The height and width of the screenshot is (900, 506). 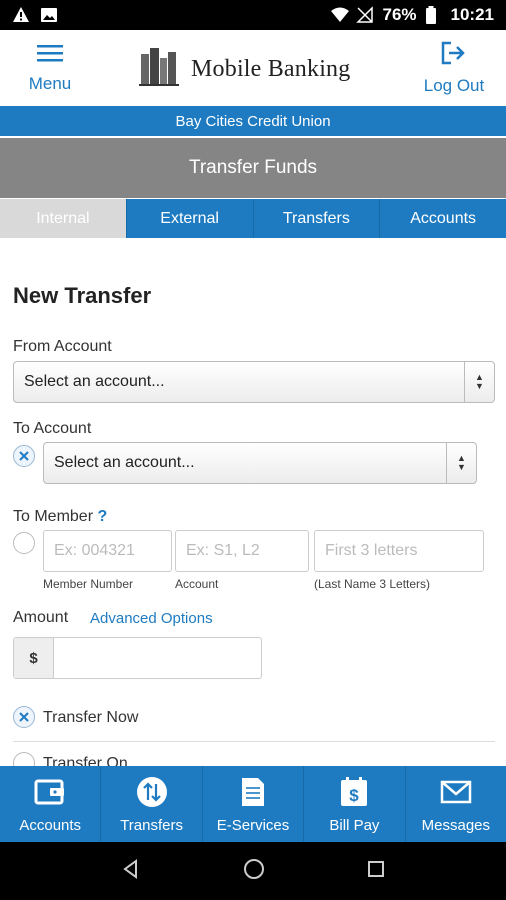 I want to click on nav-transfers: Transfers, so click(x=150, y=804).